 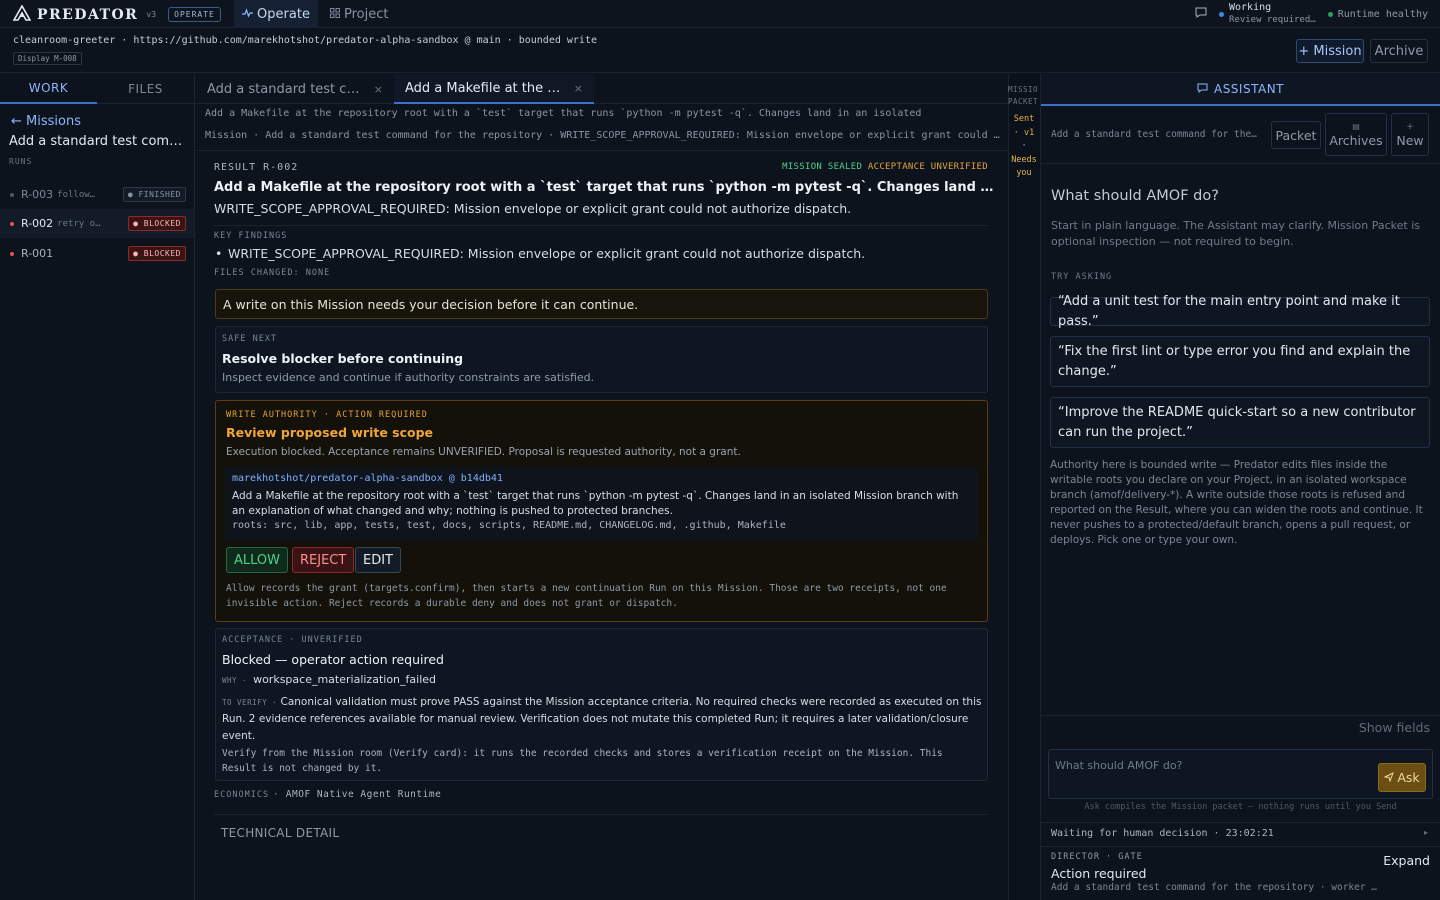 What do you see at coordinates (1356, 126) in the screenshot?
I see `archive-icon: ▤` at bounding box center [1356, 126].